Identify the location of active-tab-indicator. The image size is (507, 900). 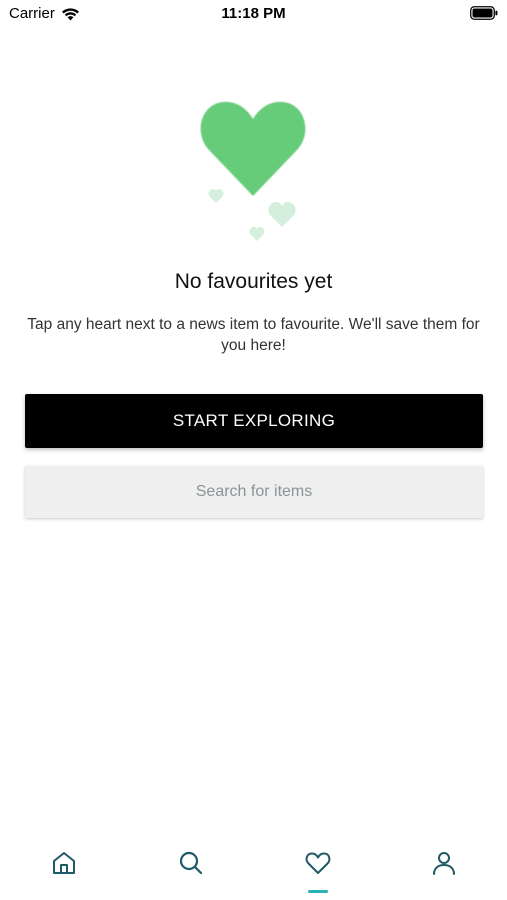
(318, 891).